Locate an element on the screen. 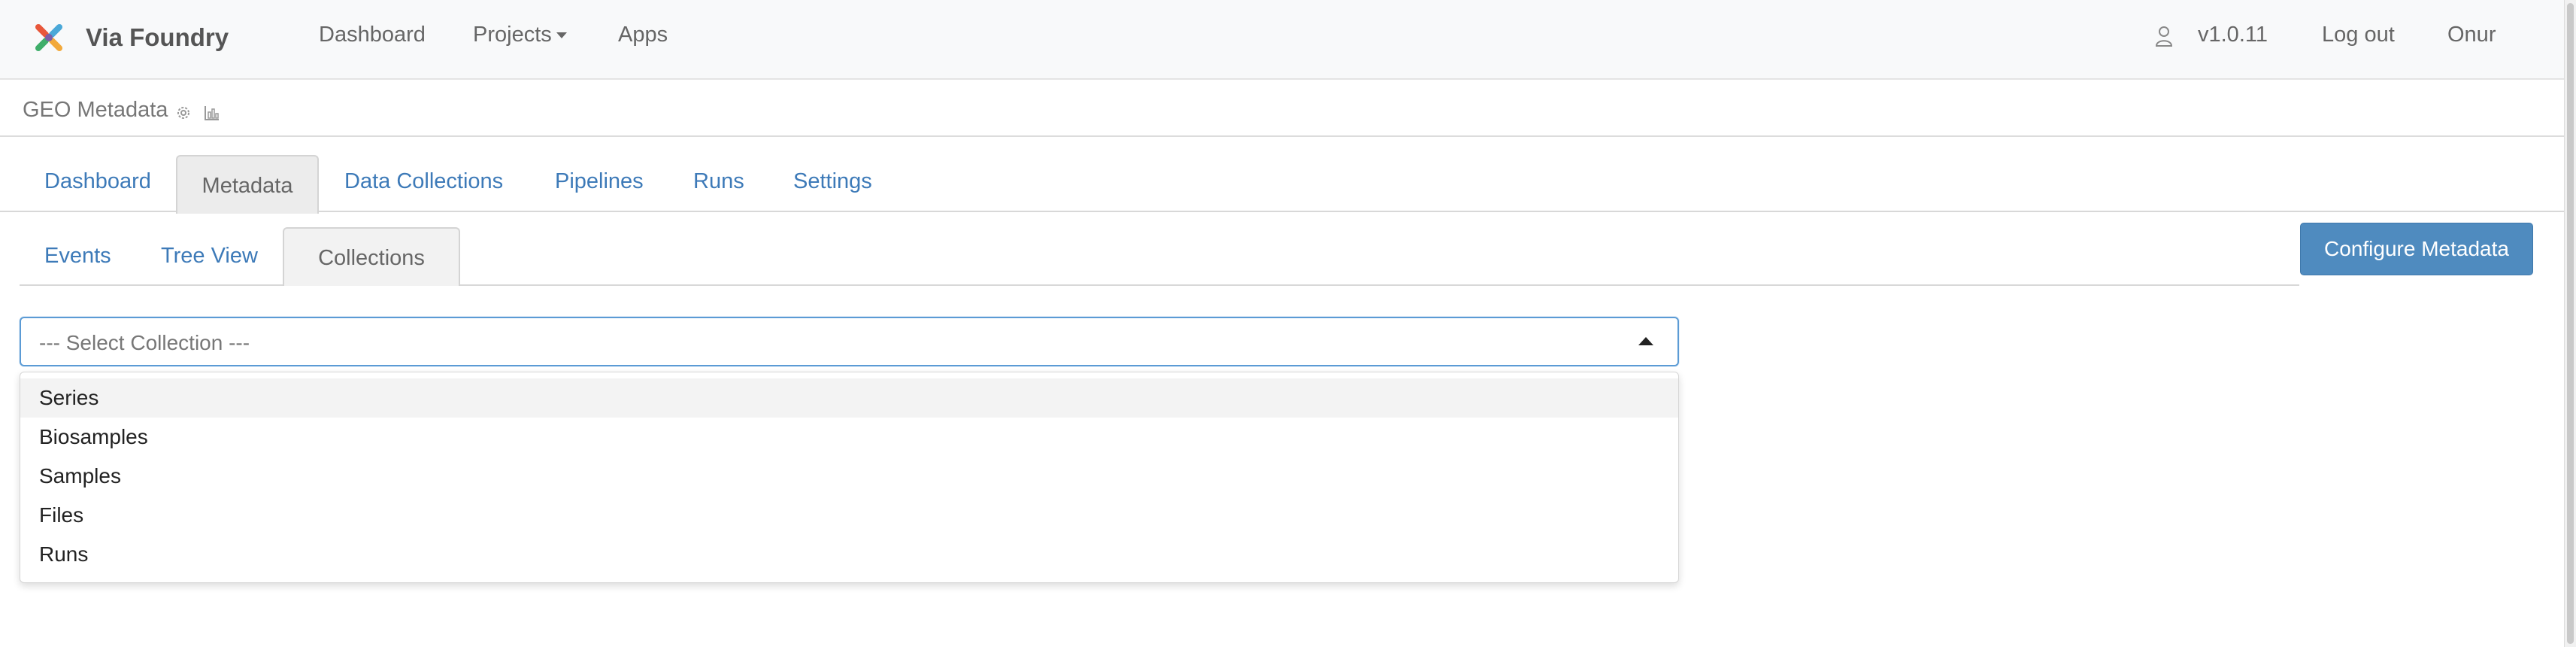 The image size is (2576, 647). vertical-scrollbar is located at coordinates (2570, 323).